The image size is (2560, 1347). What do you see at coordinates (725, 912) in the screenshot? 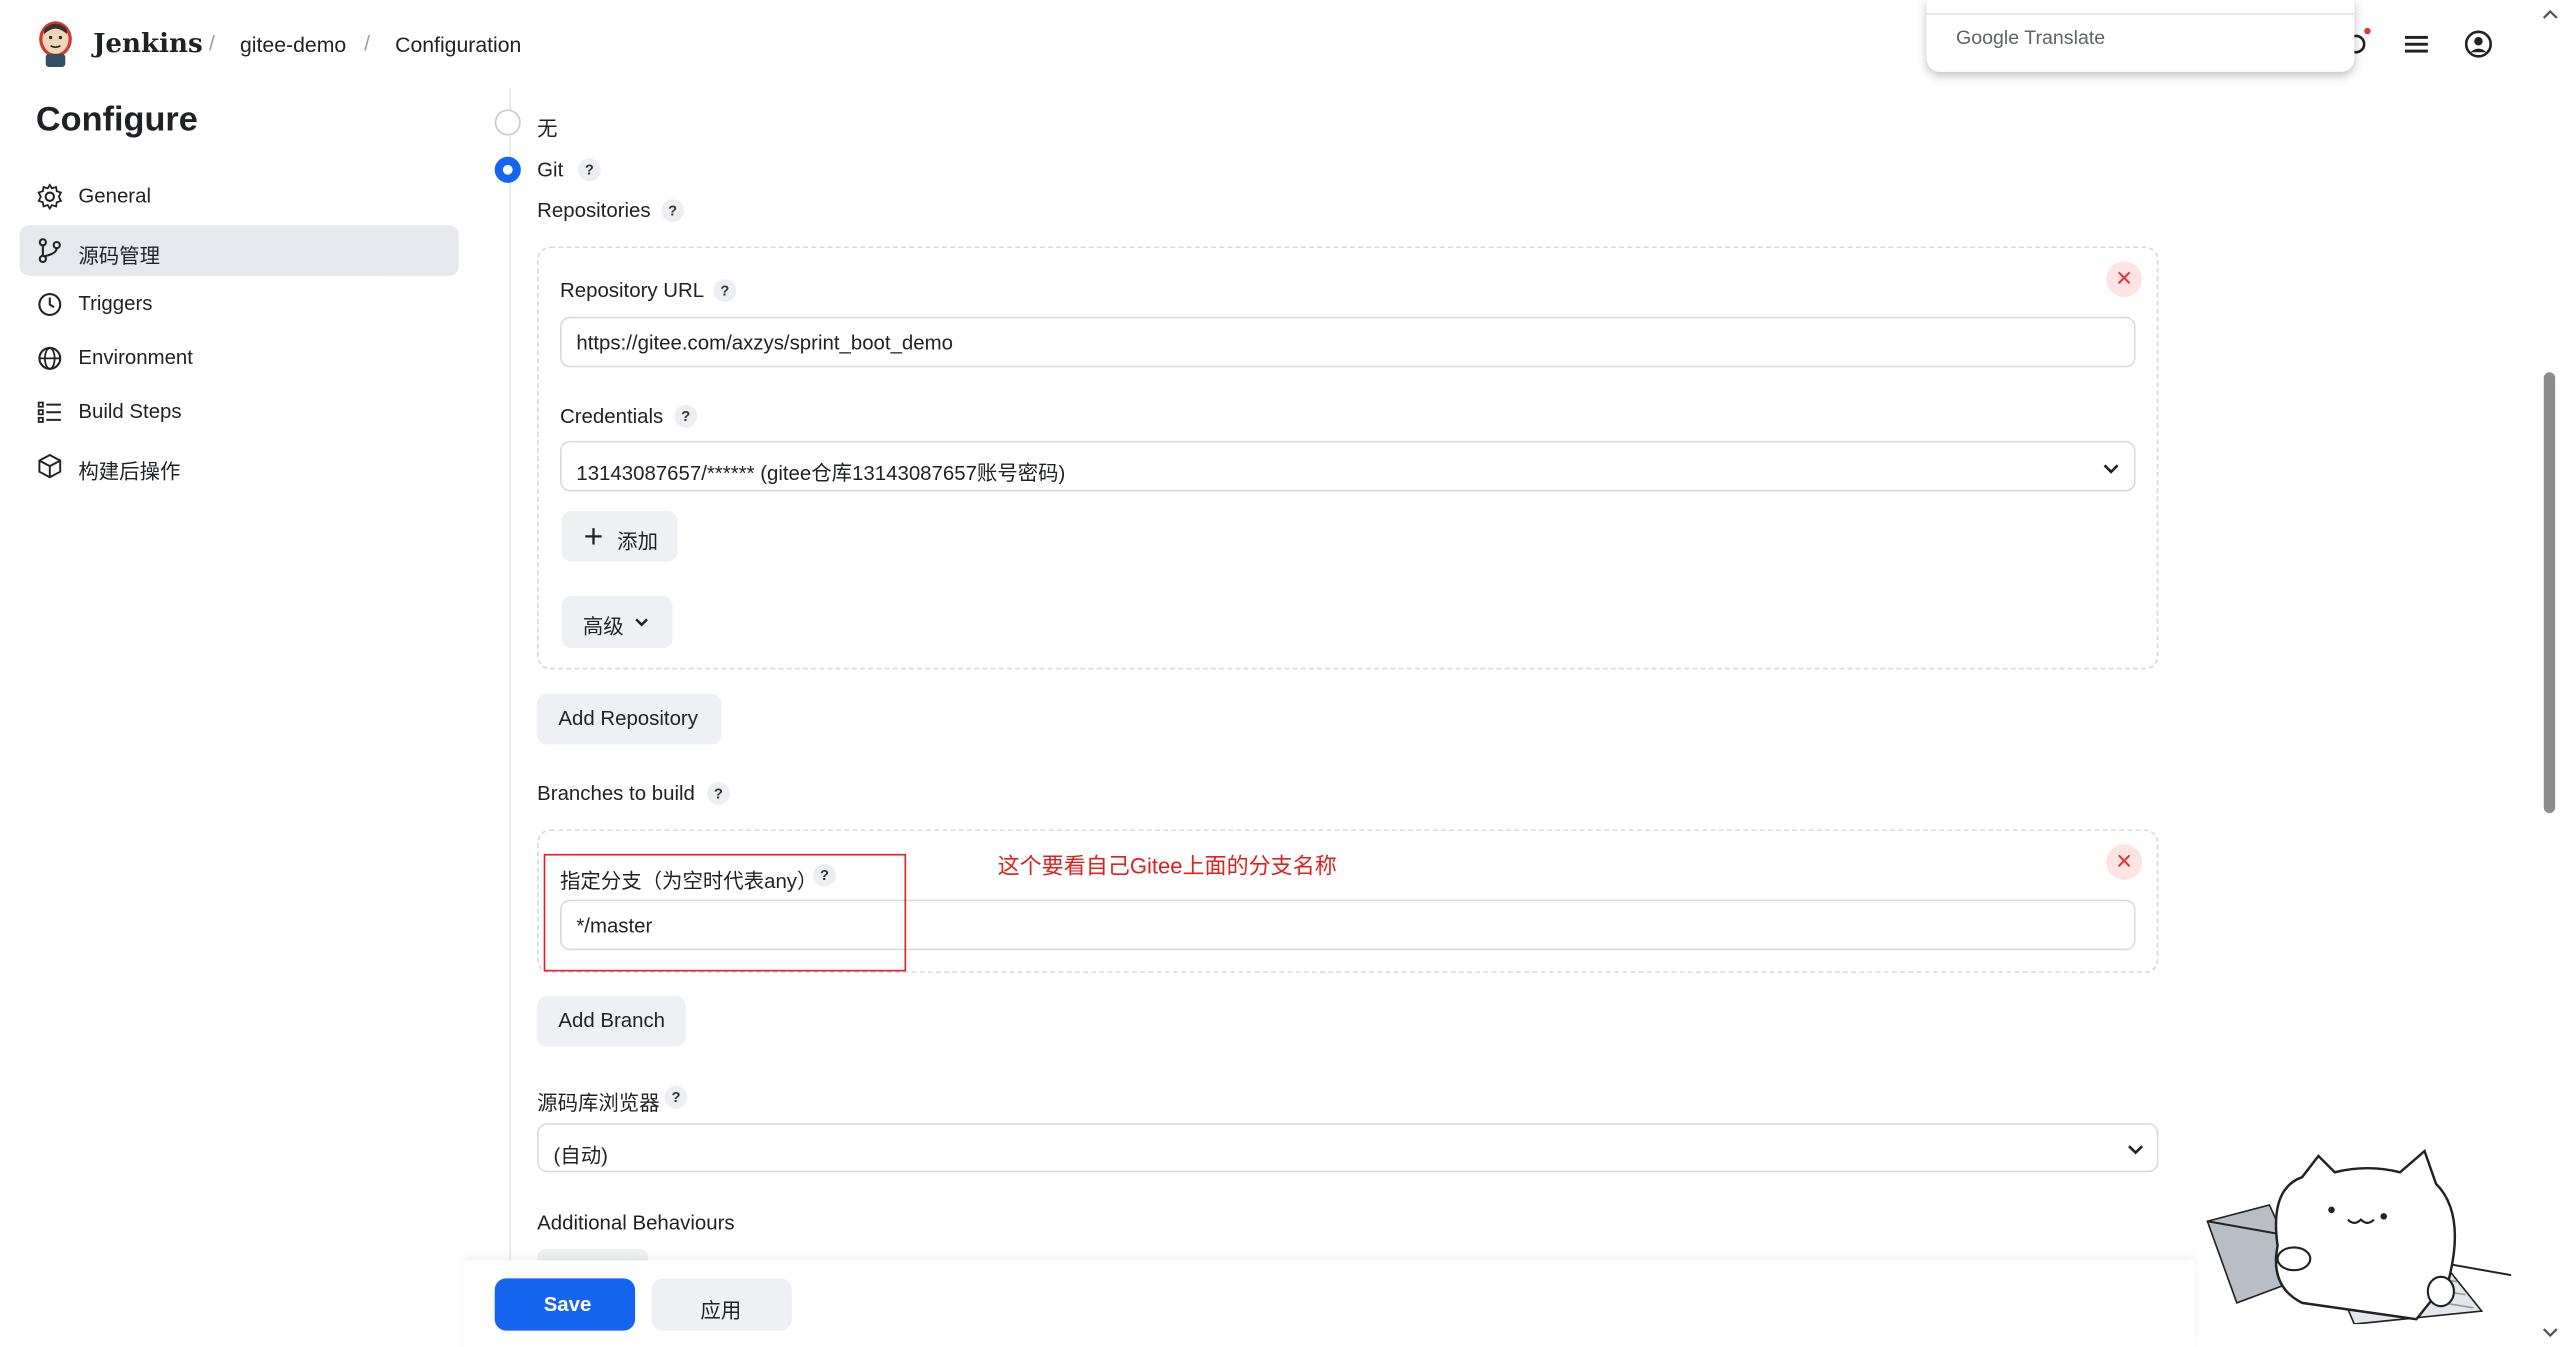
I see `annotation-highlight-box` at bounding box center [725, 912].